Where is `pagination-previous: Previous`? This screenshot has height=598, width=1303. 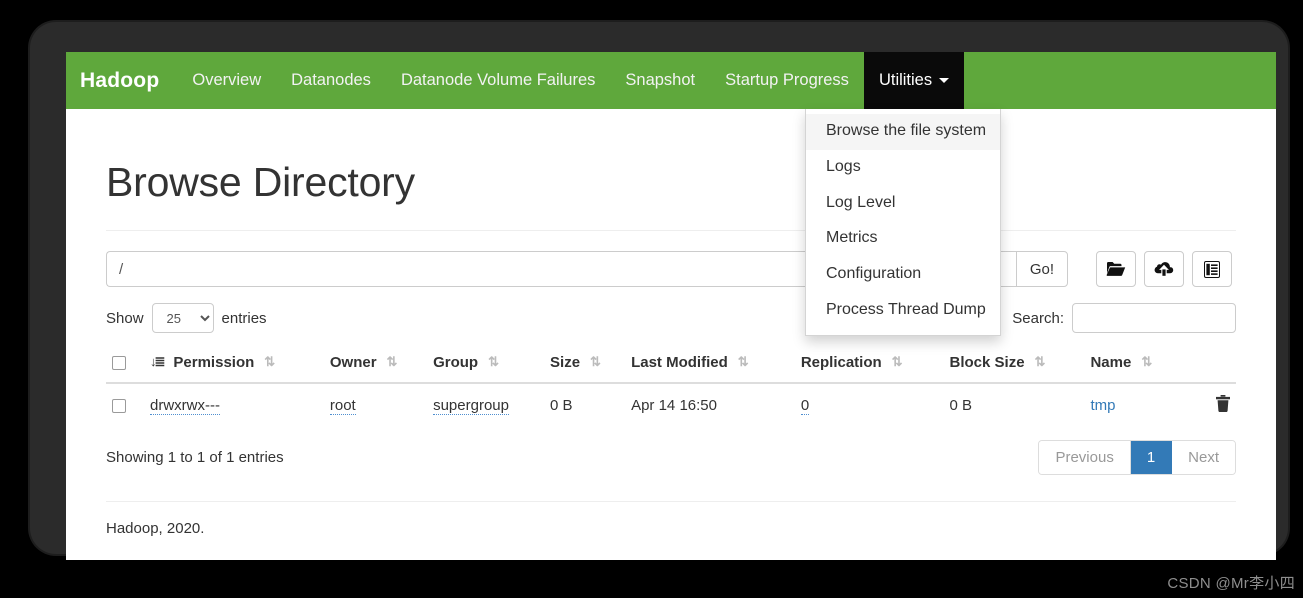
pagination-previous: Previous is located at coordinates (1085, 457).